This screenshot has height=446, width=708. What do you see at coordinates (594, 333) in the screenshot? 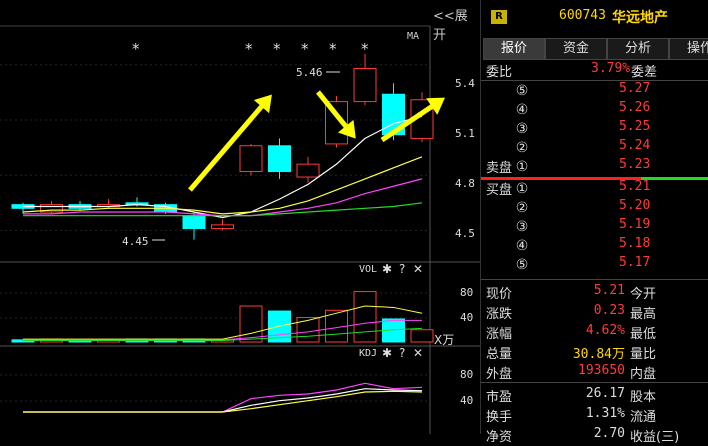
I see `stat-row: 涨幅 4.62% 最低` at bounding box center [594, 333].